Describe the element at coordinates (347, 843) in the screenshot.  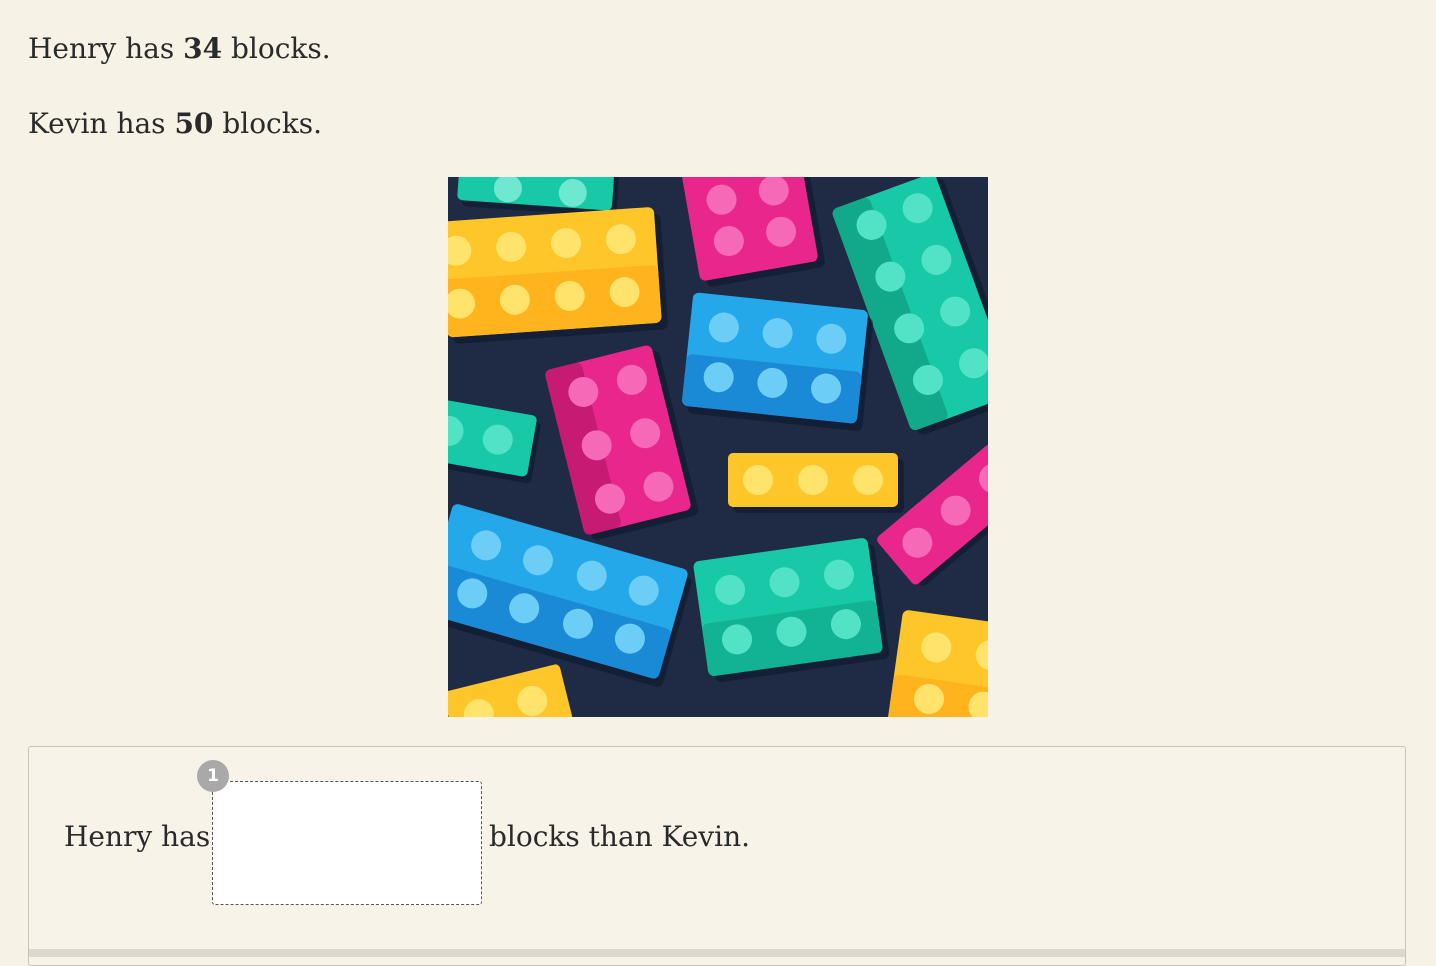
I see `answer-input` at that location.